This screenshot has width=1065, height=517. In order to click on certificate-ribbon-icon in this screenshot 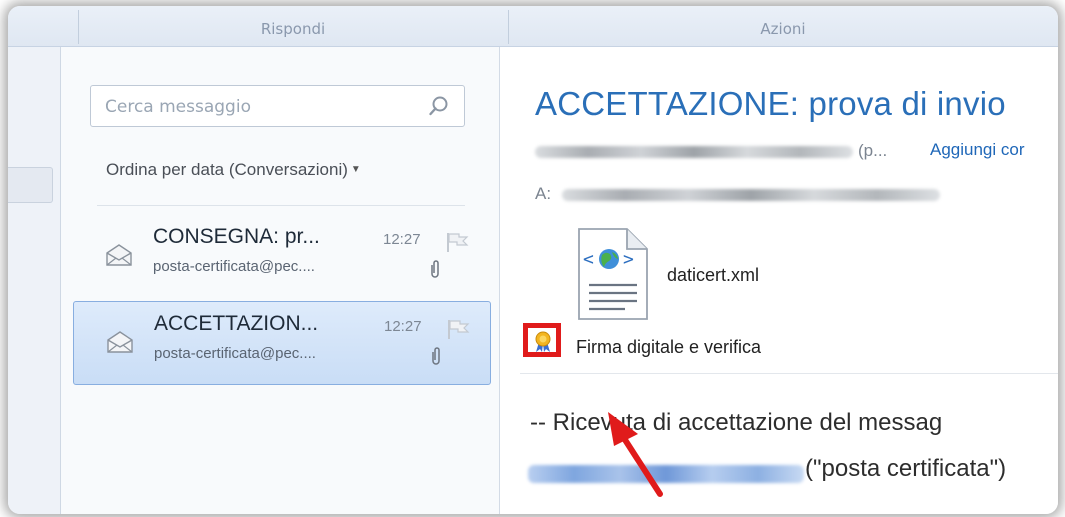, I will do `click(543, 344)`.